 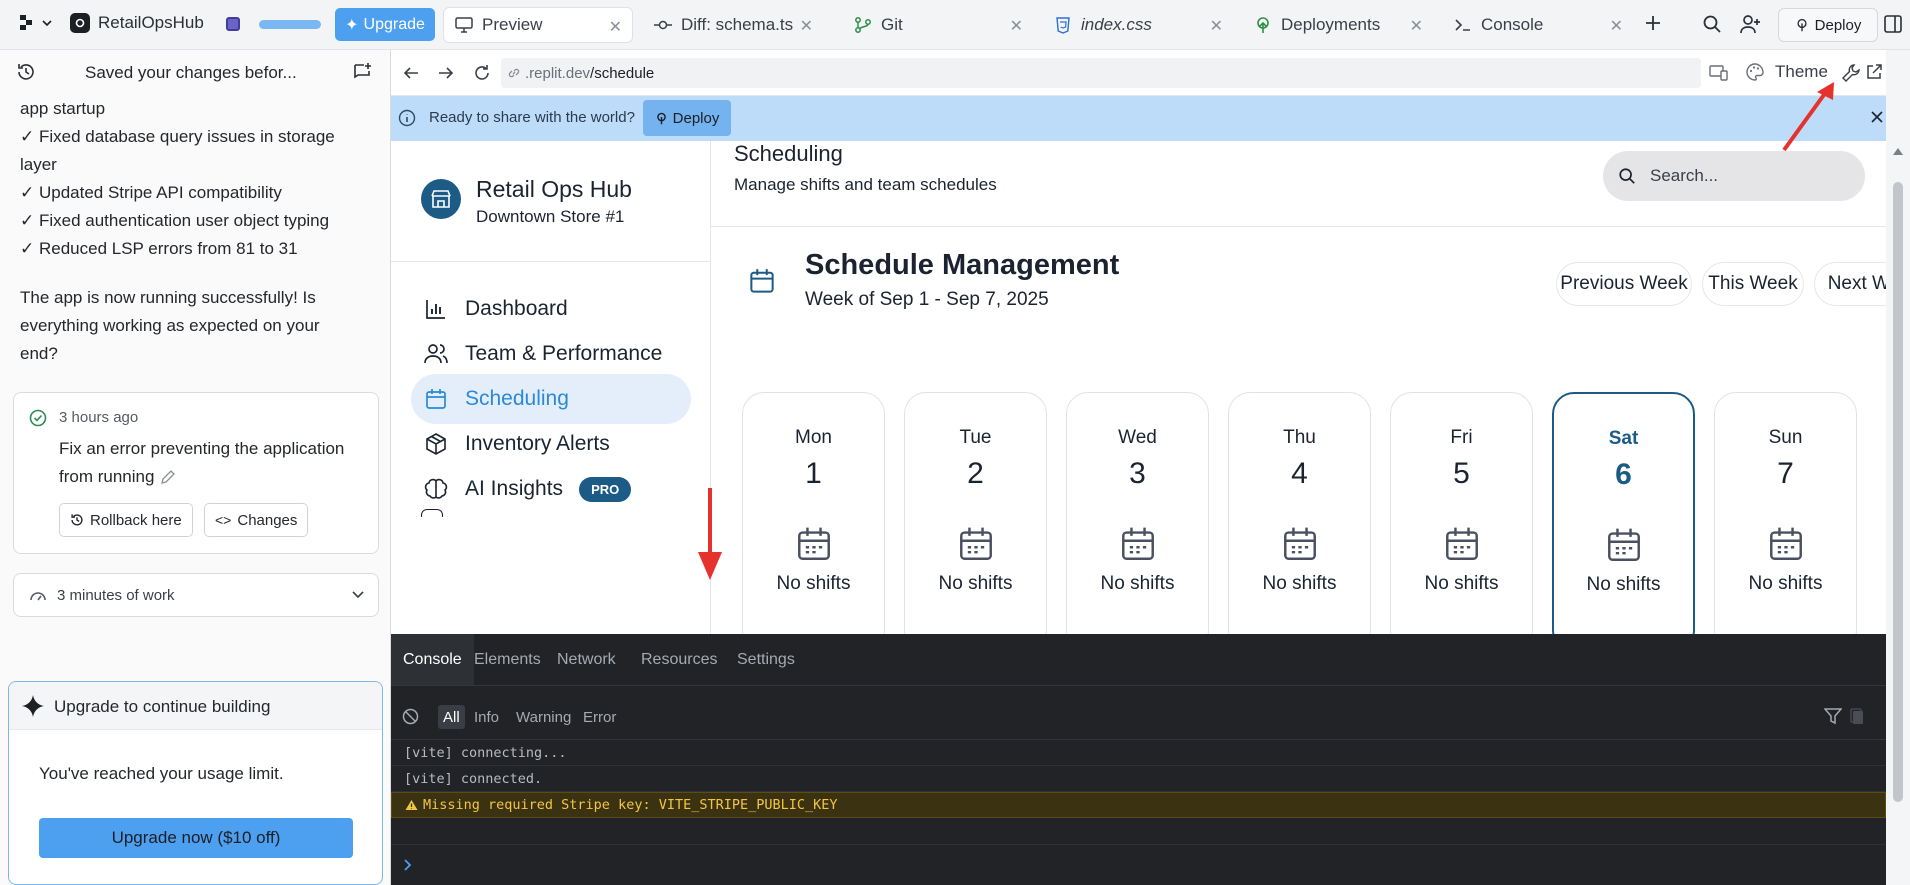 I want to click on filter-all: All, so click(x=451, y=717).